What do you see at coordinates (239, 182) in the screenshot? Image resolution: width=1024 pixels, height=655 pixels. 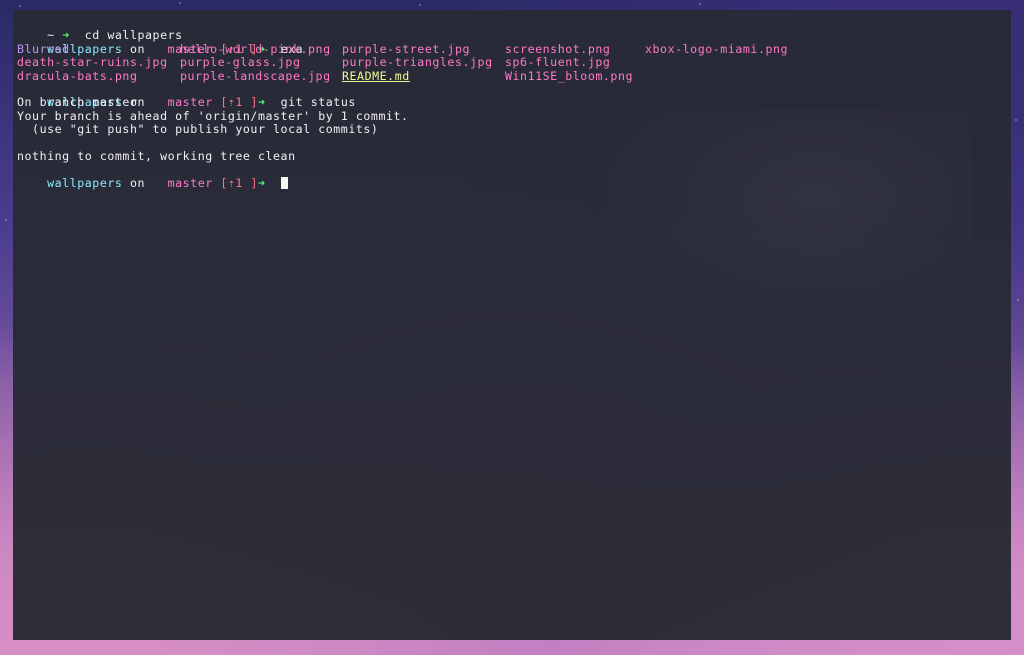 I see `prompt-ahead-indicator: [⇡1 ]` at bounding box center [239, 182].